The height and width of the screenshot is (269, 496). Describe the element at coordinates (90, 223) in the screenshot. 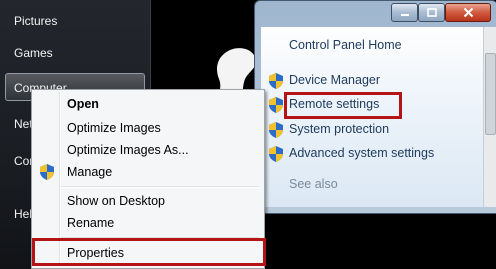

I see `menu-item-rename: Rename` at that location.